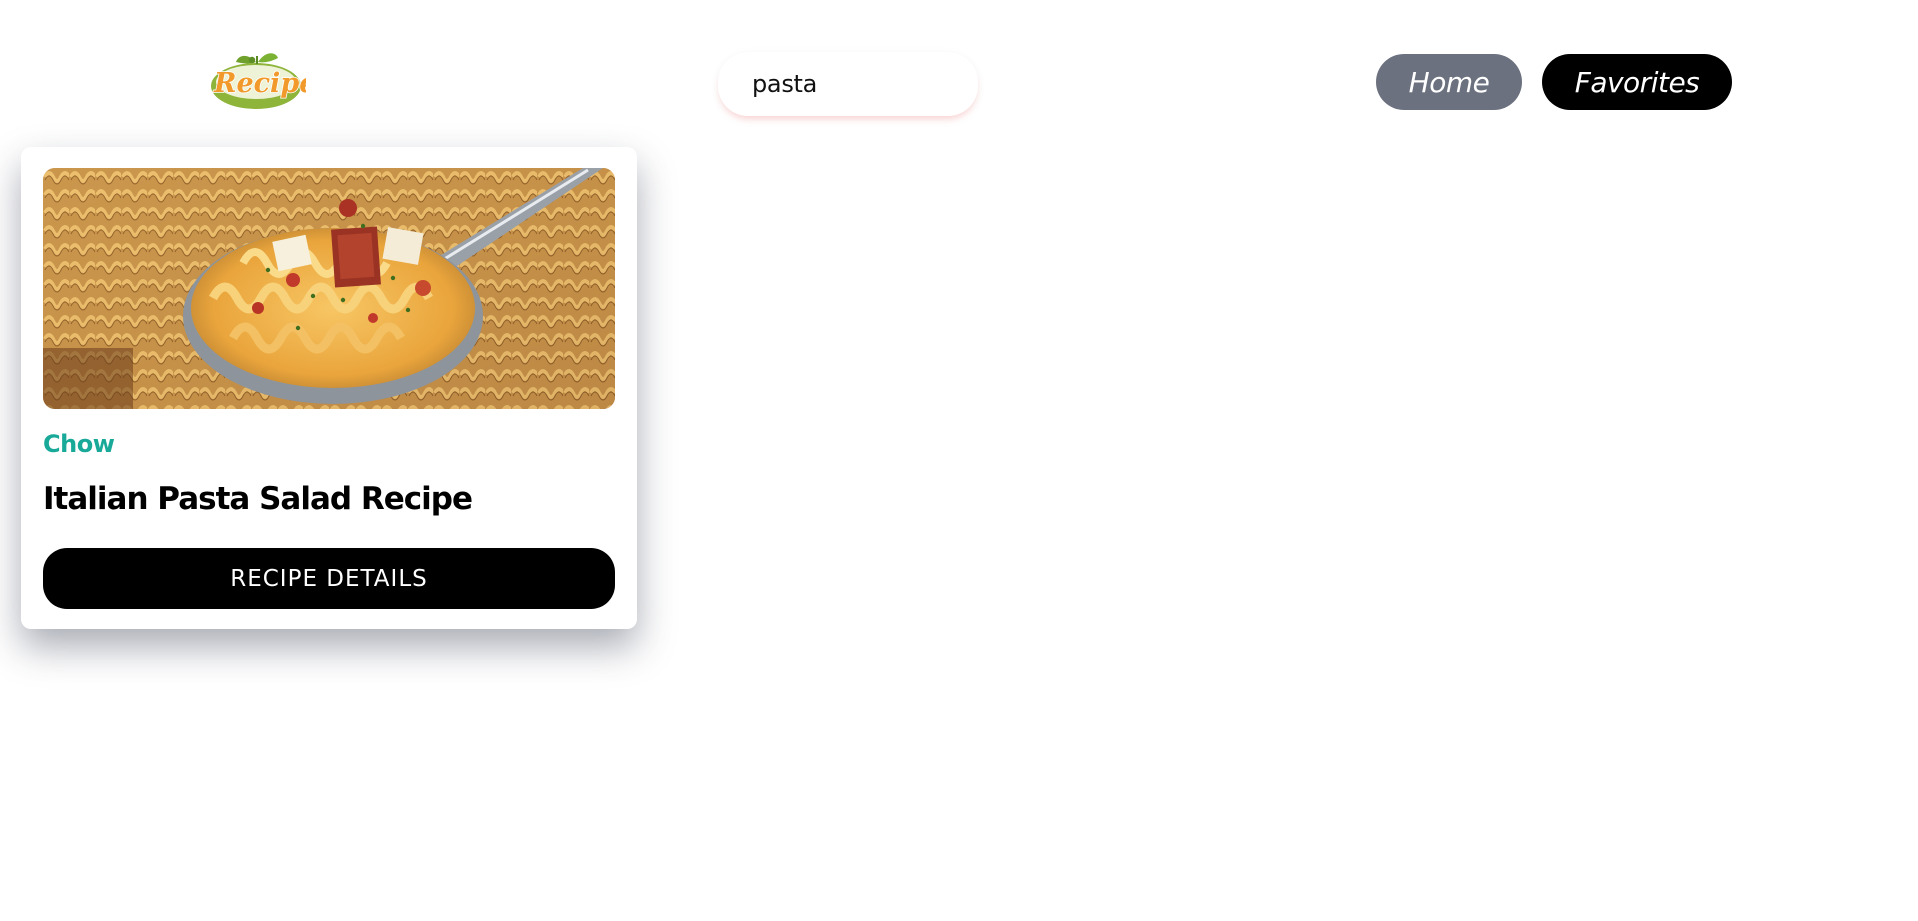 The image size is (1918, 921). I want to click on recipe-logo-icon: Recipe, so click(258, 81).